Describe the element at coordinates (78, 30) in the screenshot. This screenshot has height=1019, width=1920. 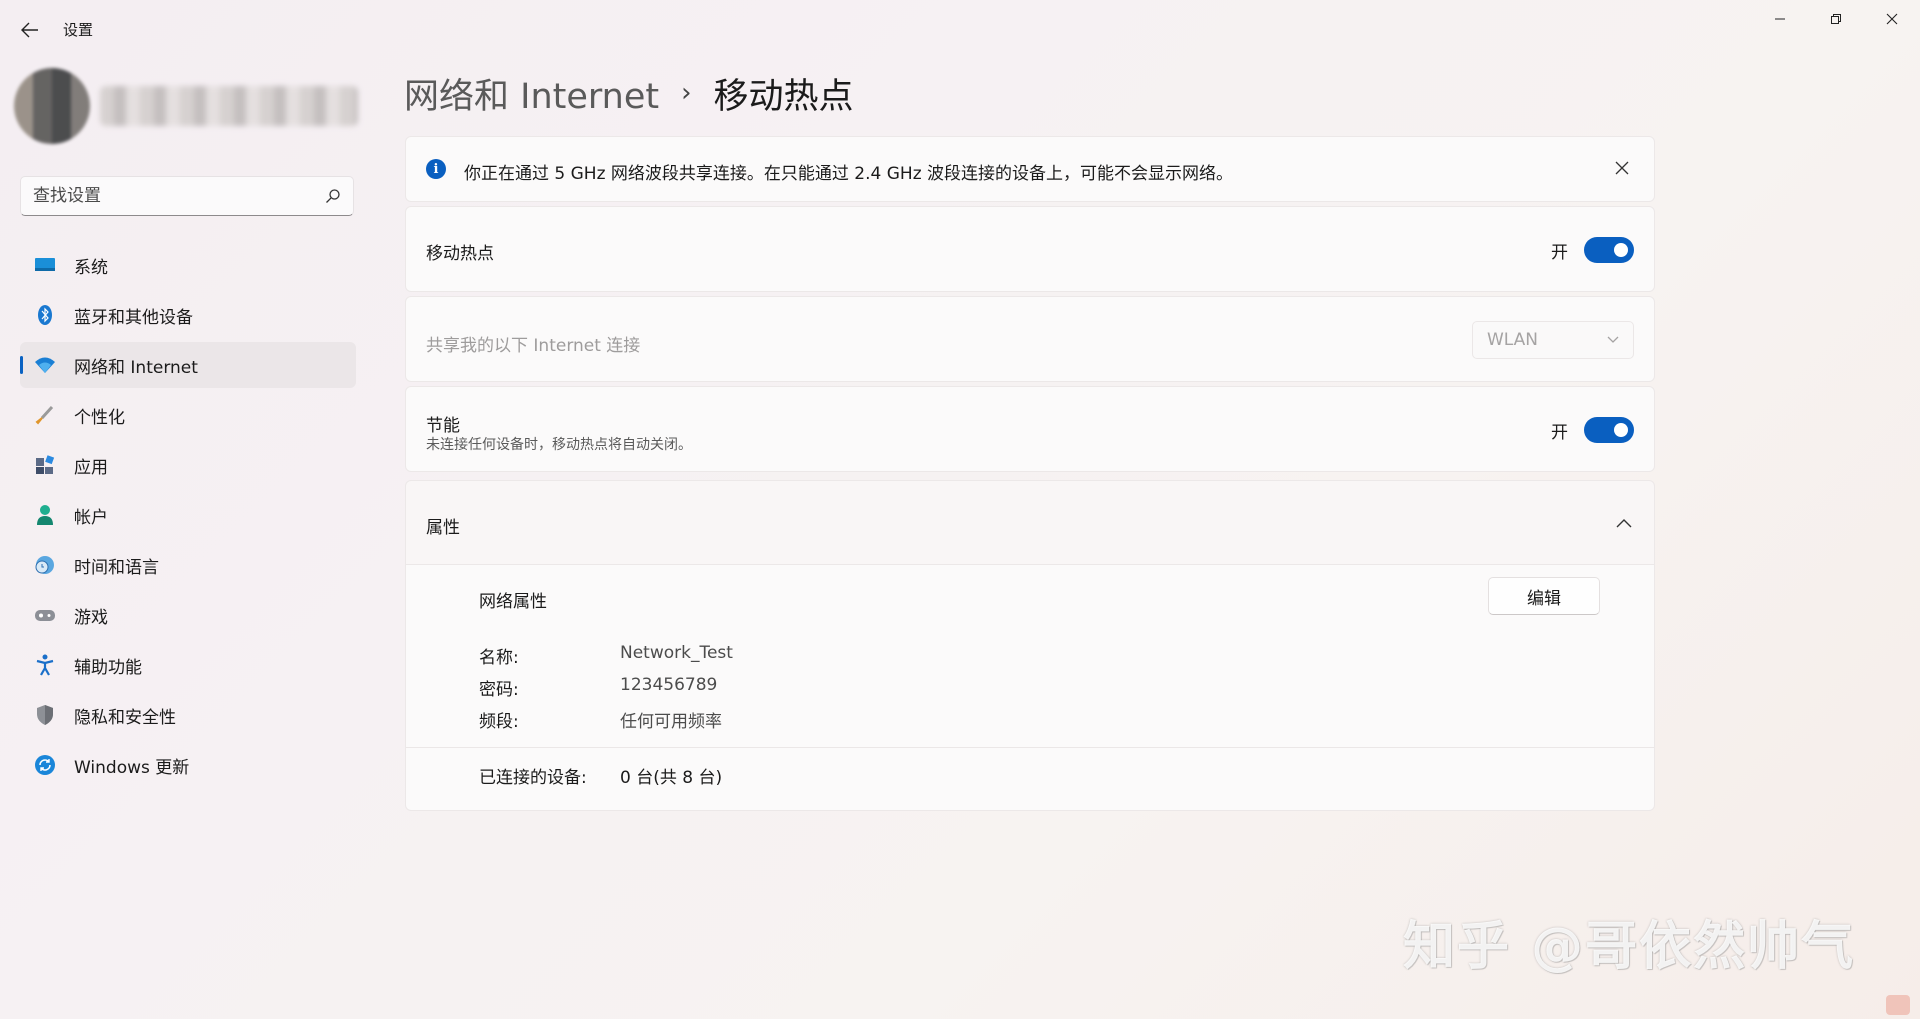
I see `app-title: 设置` at that location.